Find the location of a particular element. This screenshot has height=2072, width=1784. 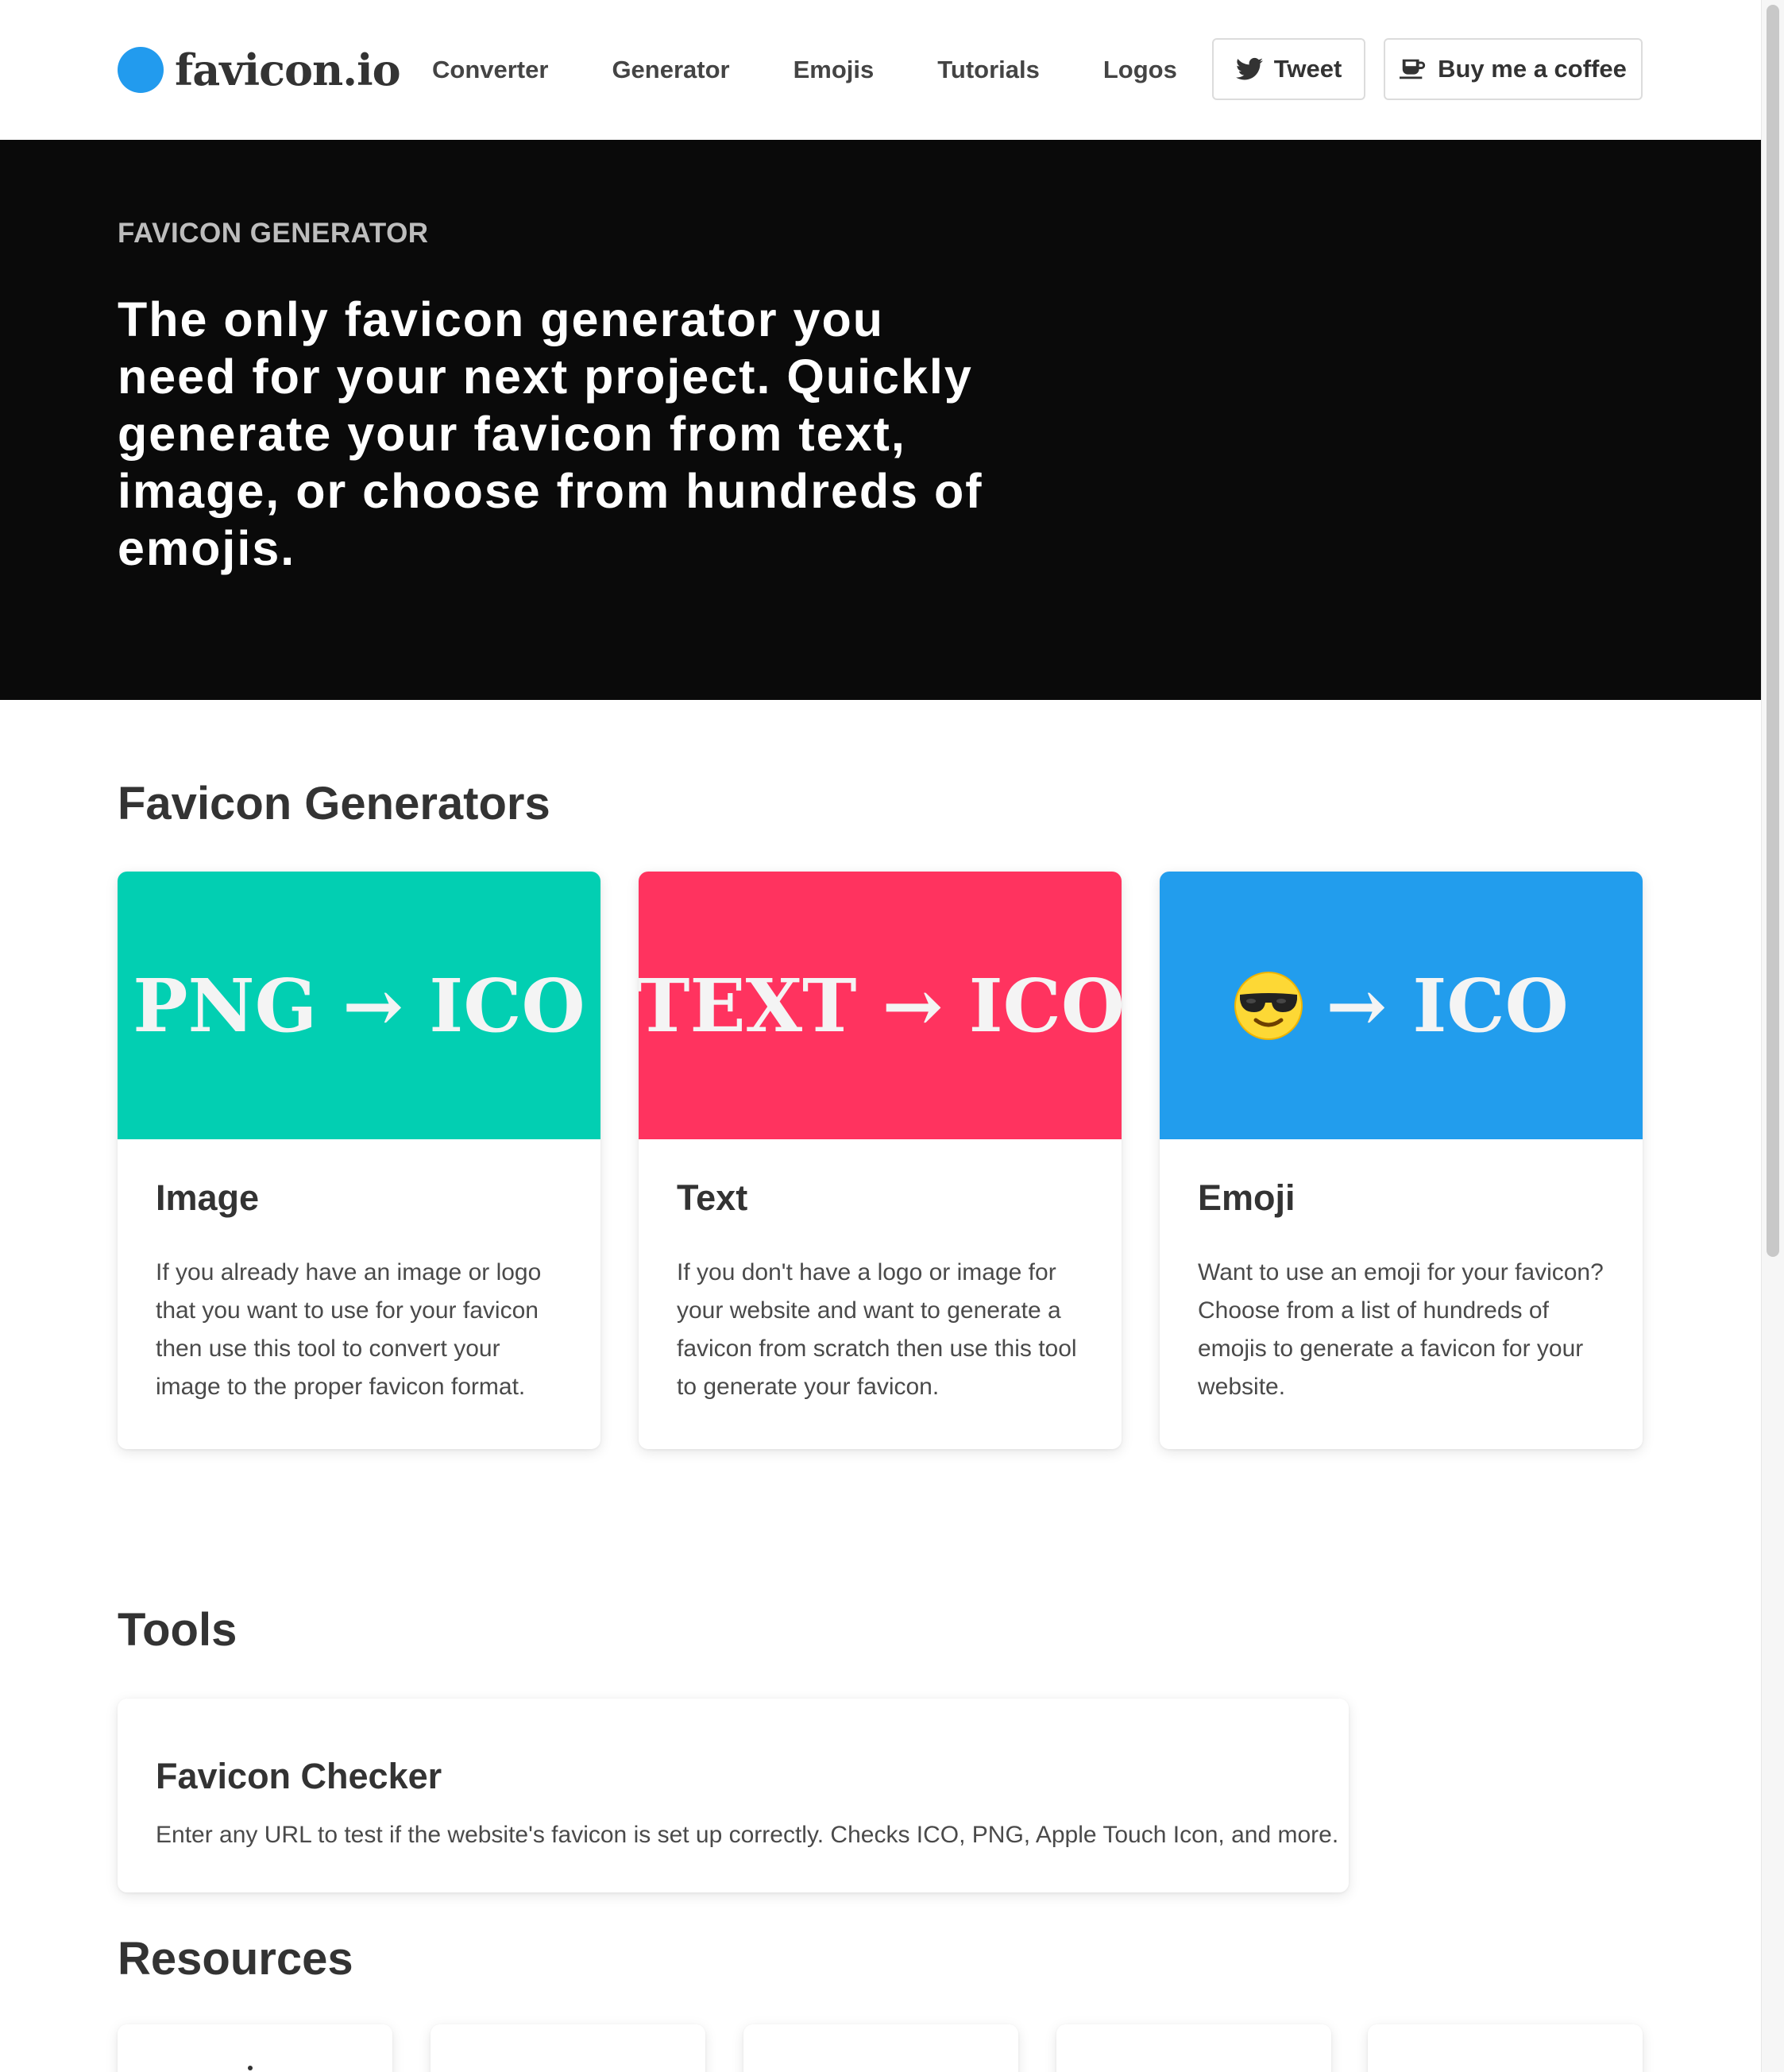

tool-title: Favicon Checker is located at coordinates (299, 1776).